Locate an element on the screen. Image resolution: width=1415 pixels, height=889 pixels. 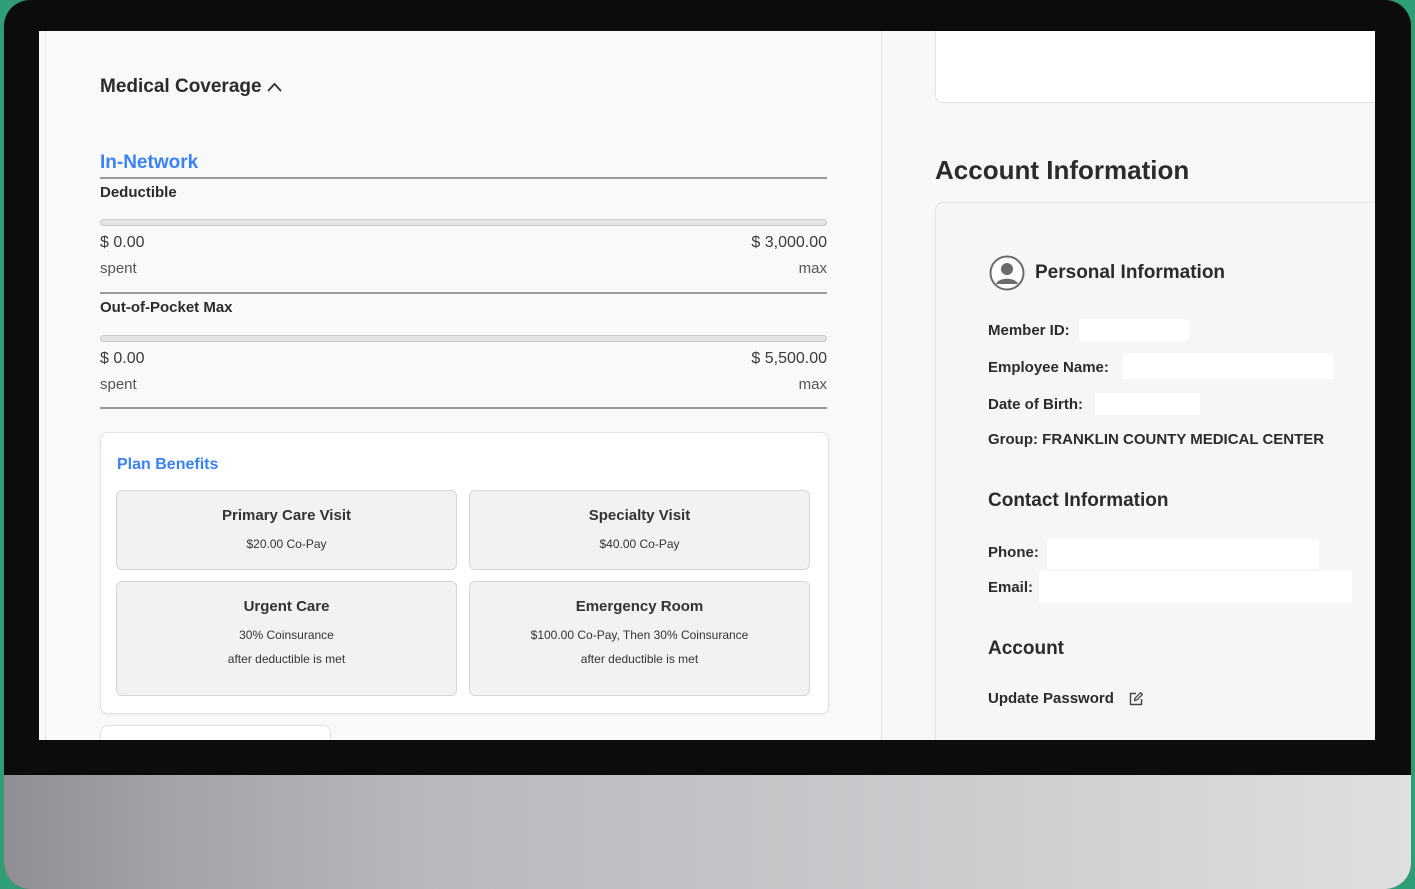
date-of-birth-label: Date of Birth: is located at coordinates (1035, 404).